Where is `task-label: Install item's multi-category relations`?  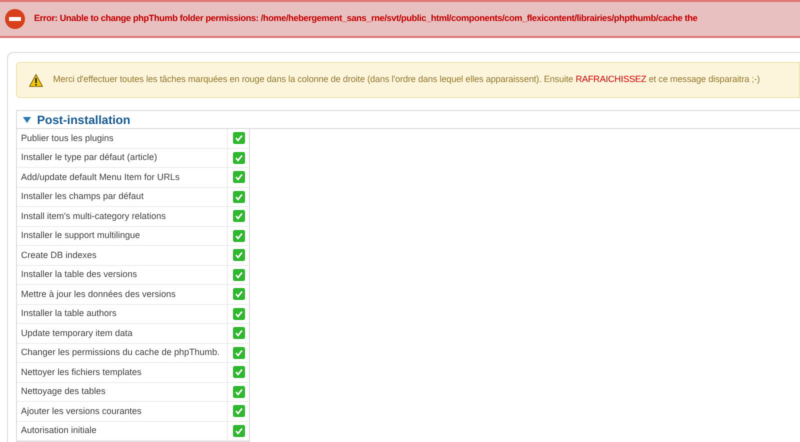
task-label: Install item's multi-category relations is located at coordinates (122, 216).